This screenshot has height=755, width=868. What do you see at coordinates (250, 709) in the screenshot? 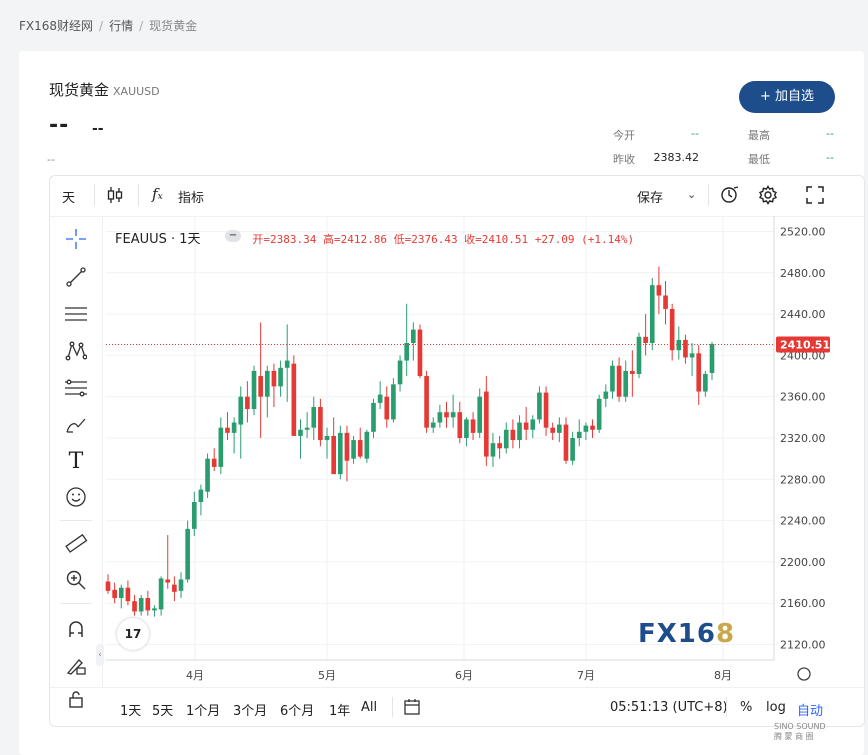
I see `range-3m: 3个月` at bounding box center [250, 709].